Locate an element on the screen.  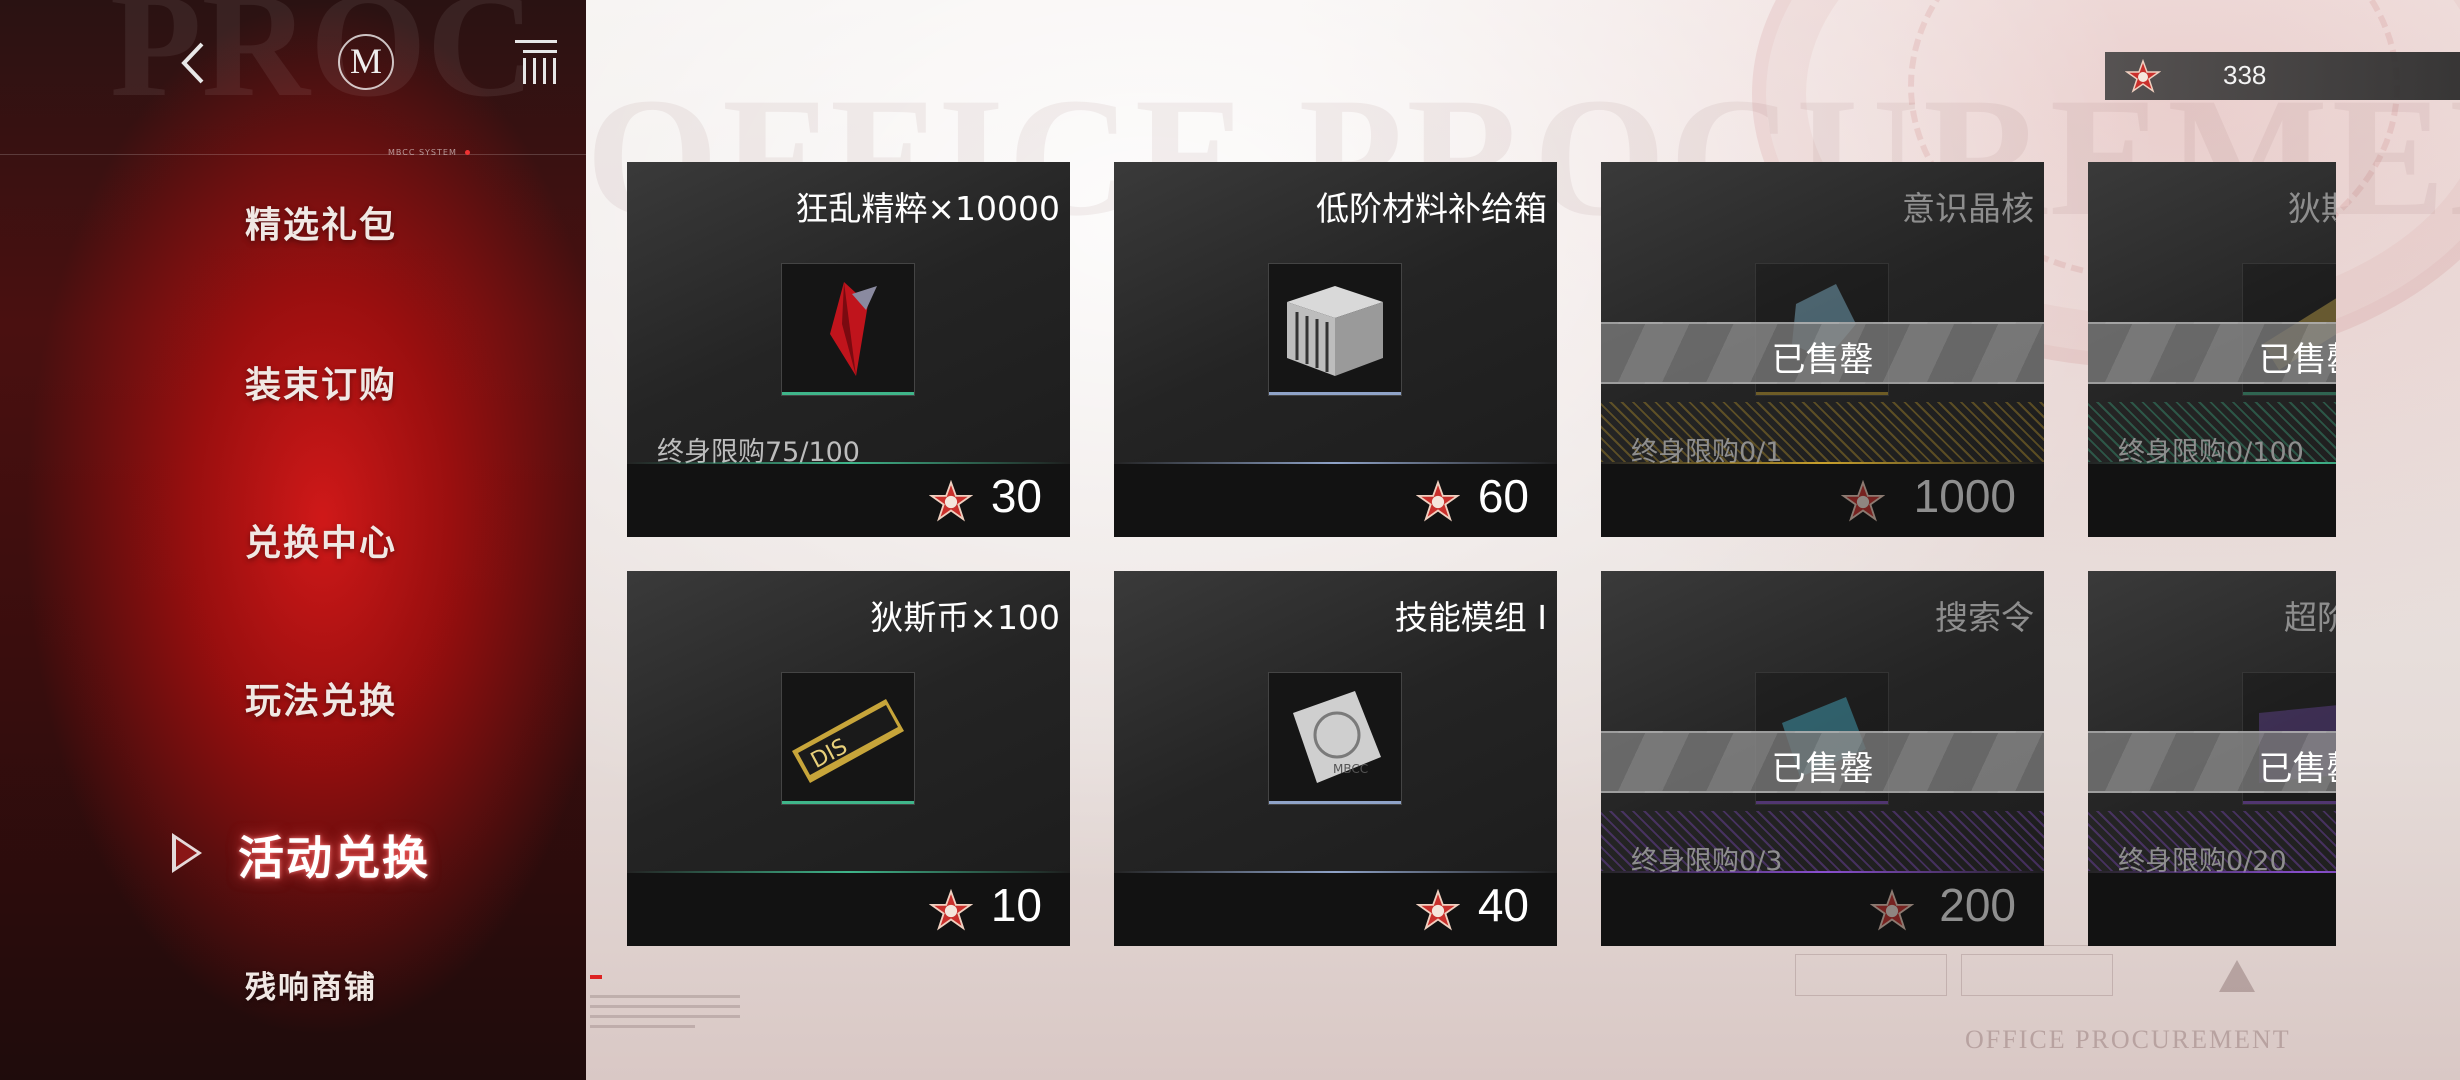
currency-display: 338 is located at coordinates (2282, 76).